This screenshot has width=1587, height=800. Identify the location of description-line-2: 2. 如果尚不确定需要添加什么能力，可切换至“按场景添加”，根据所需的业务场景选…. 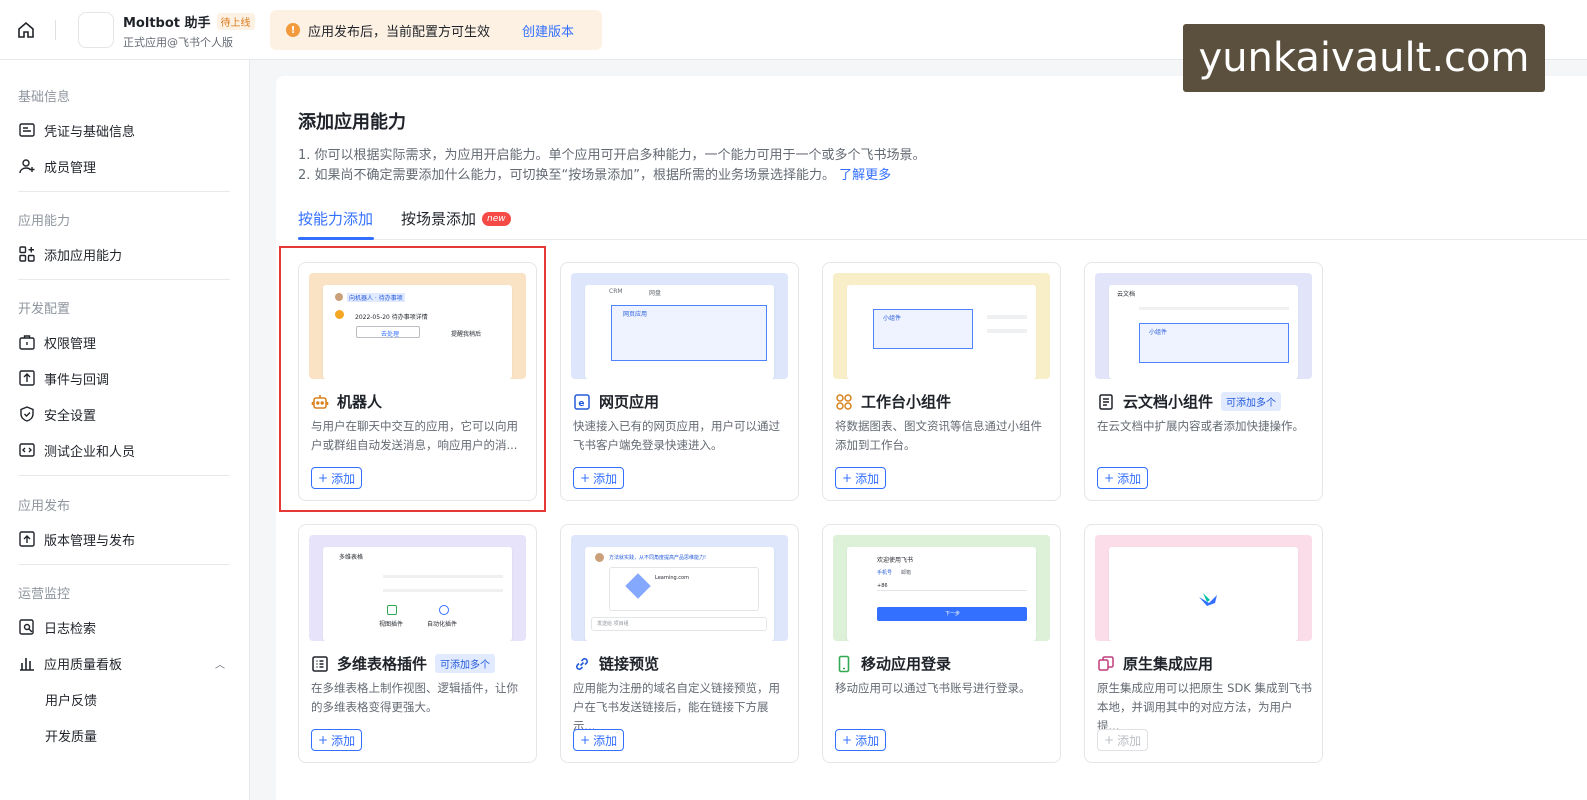
(594, 173).